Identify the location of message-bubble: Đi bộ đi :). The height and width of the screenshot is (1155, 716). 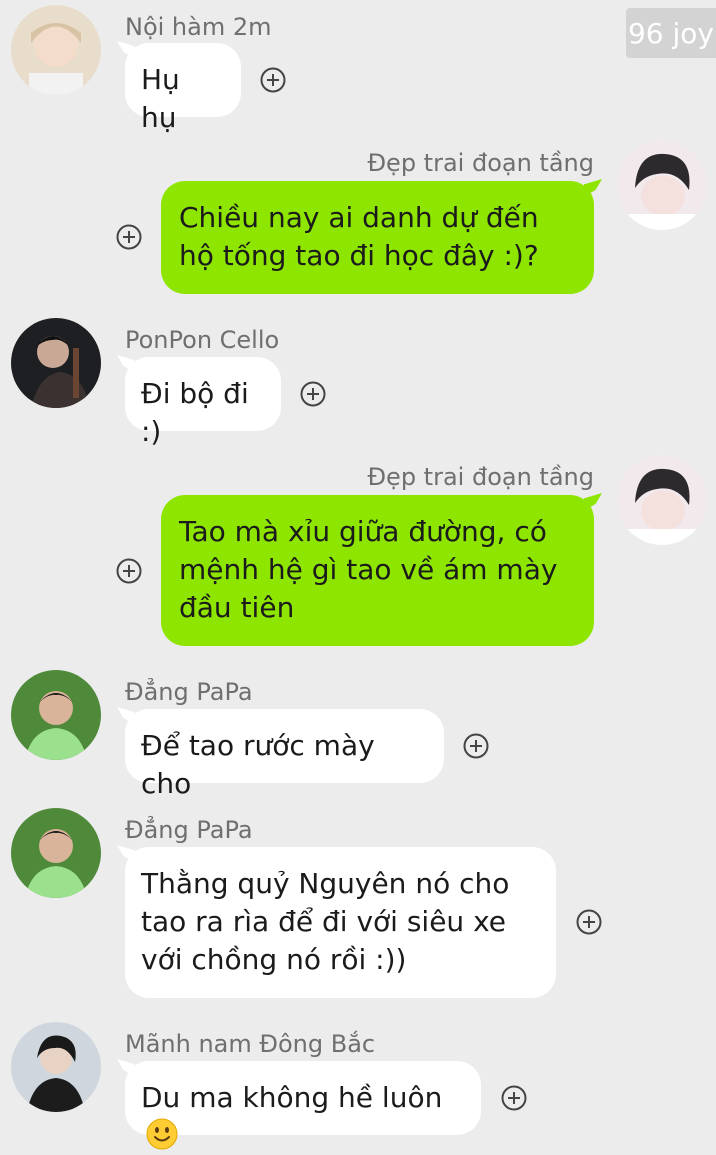
(199, 401).